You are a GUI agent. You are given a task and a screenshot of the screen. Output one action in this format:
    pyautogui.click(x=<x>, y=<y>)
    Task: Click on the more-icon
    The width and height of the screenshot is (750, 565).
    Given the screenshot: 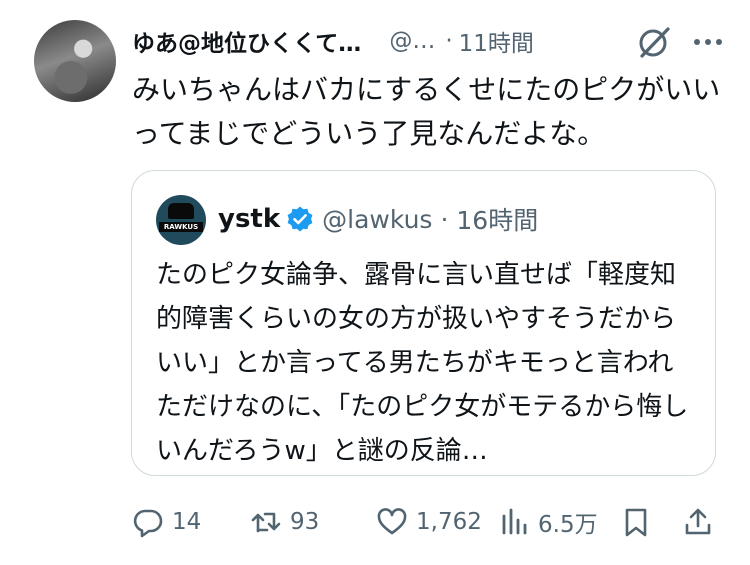 What is the action you would take?
    pyautogui.click(x=708, y=42)
    